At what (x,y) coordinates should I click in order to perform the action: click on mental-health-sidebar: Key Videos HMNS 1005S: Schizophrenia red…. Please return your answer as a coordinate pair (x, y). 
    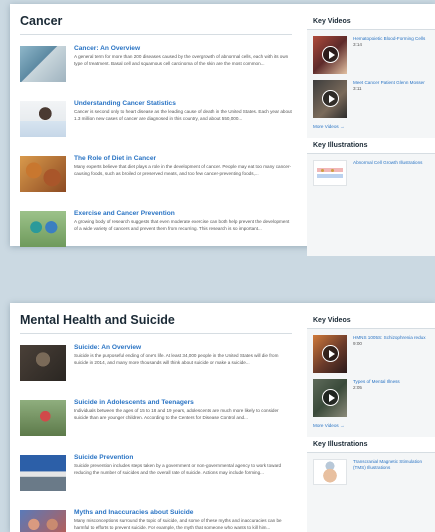
    Looking at the image, I should click on (371, 422).